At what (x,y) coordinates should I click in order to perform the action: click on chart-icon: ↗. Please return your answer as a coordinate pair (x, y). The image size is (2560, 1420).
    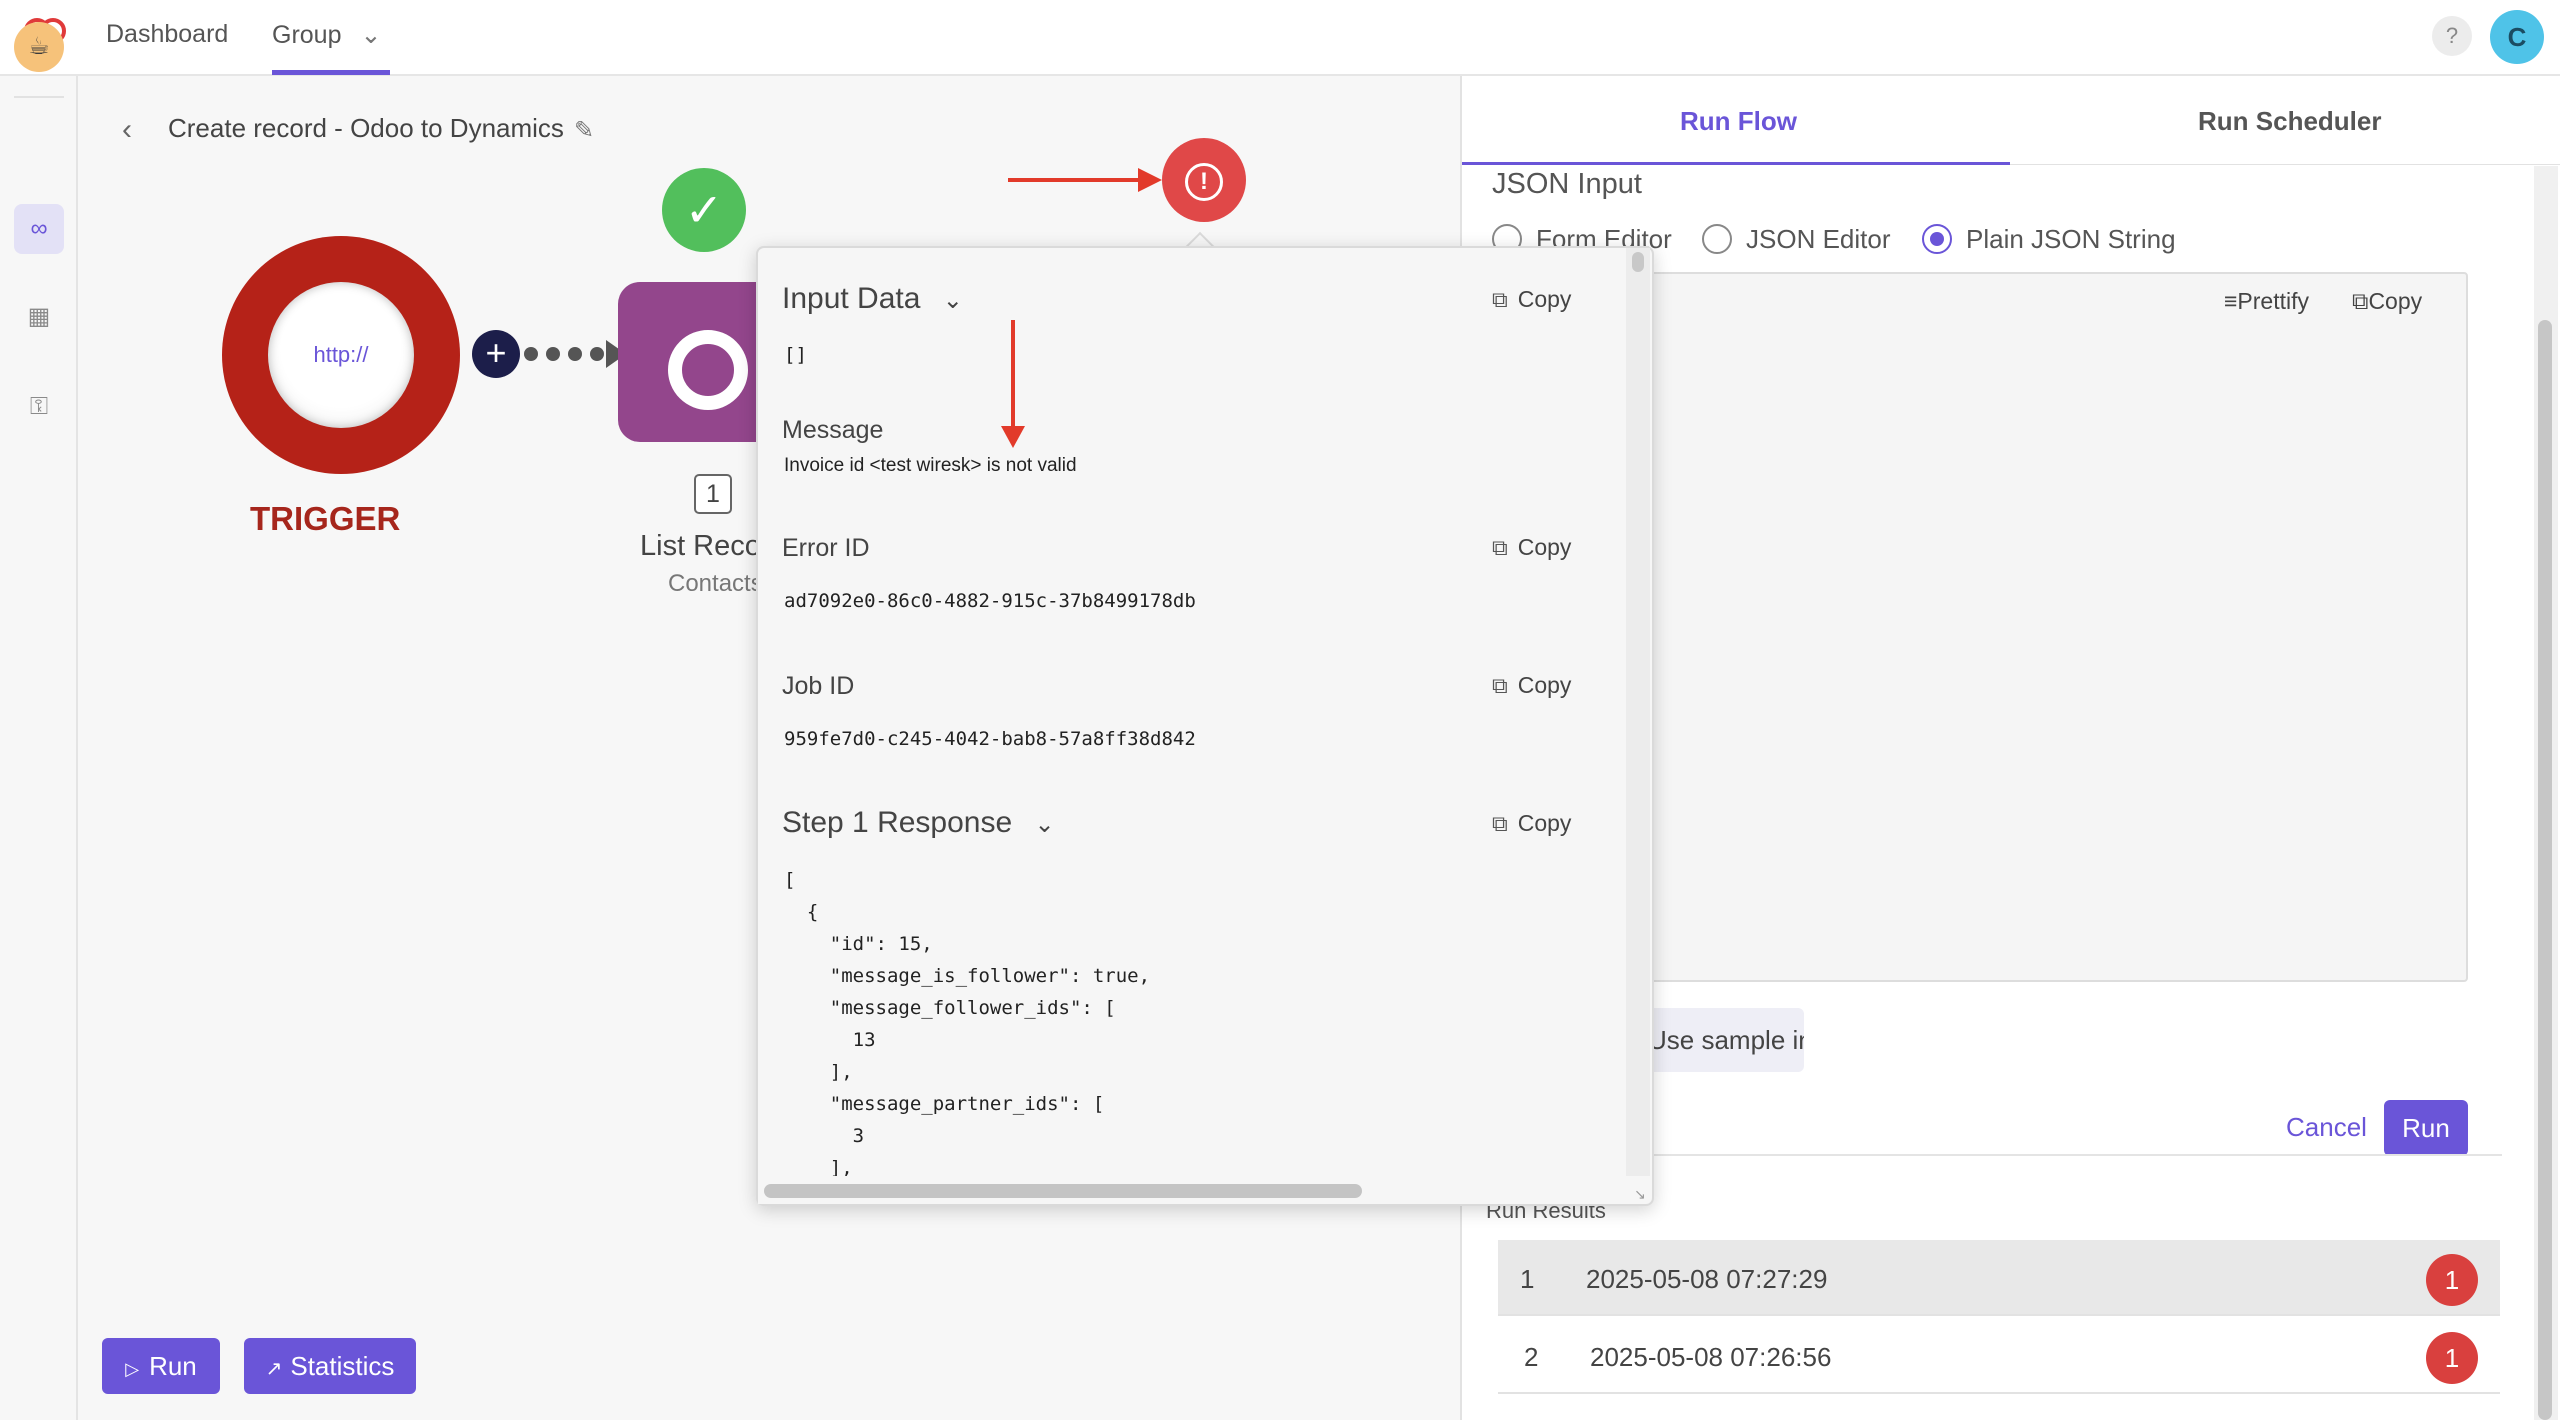
    Looking at the image, I should click on (274, 1369).